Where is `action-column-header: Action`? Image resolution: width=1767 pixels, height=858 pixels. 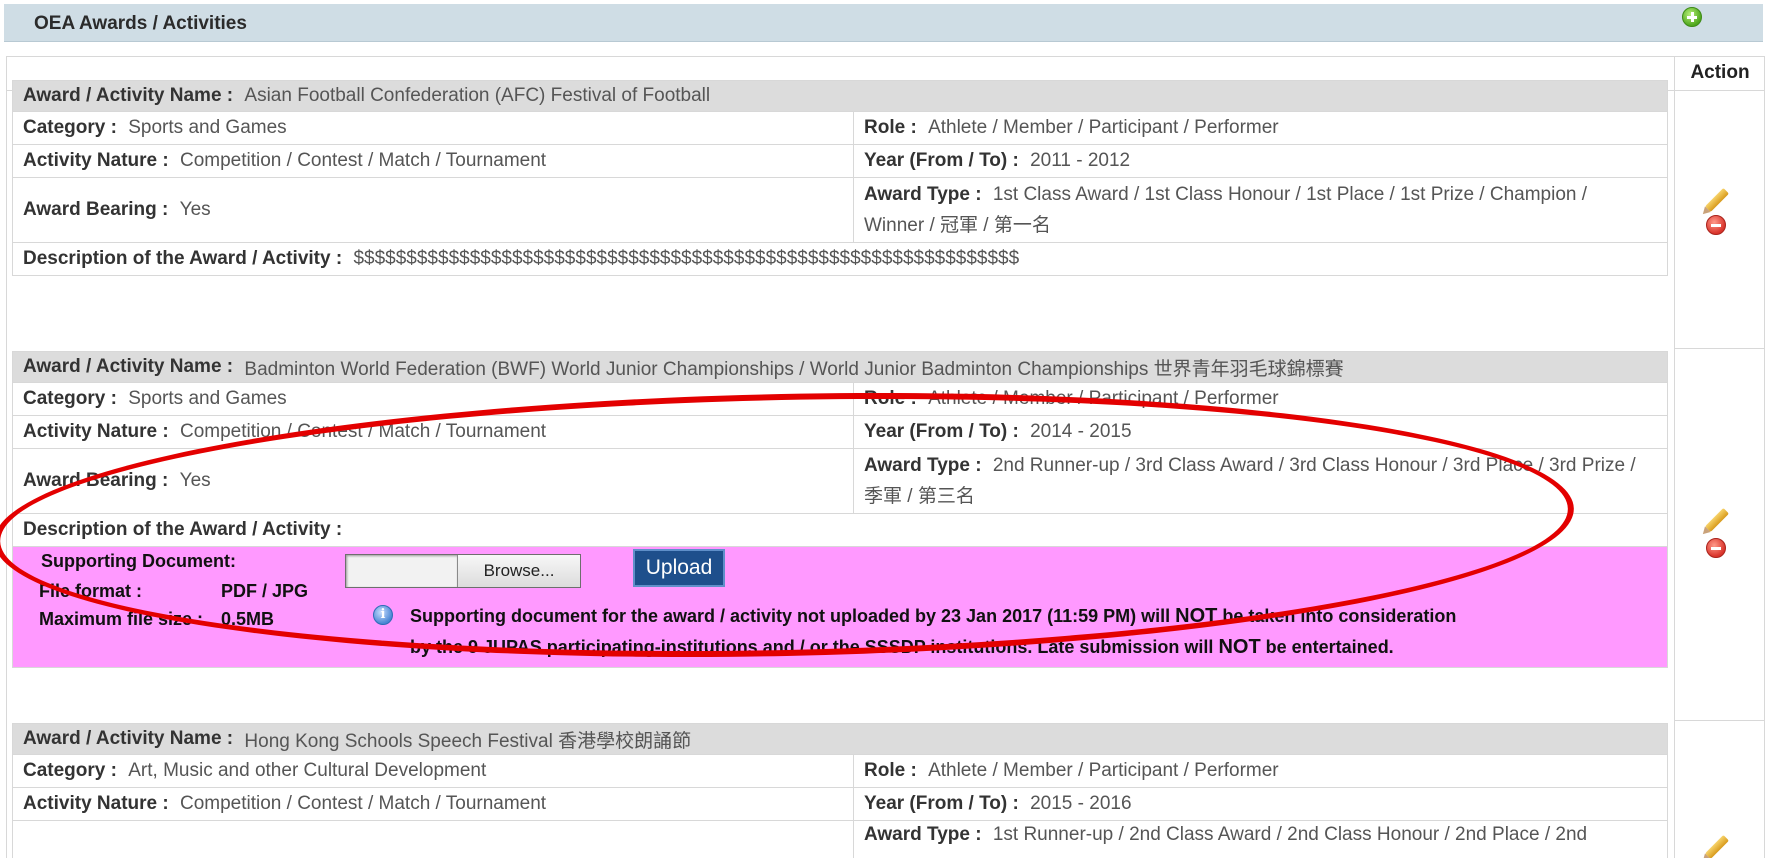 action-column-header: Action is located at coordinates (1719, 73).